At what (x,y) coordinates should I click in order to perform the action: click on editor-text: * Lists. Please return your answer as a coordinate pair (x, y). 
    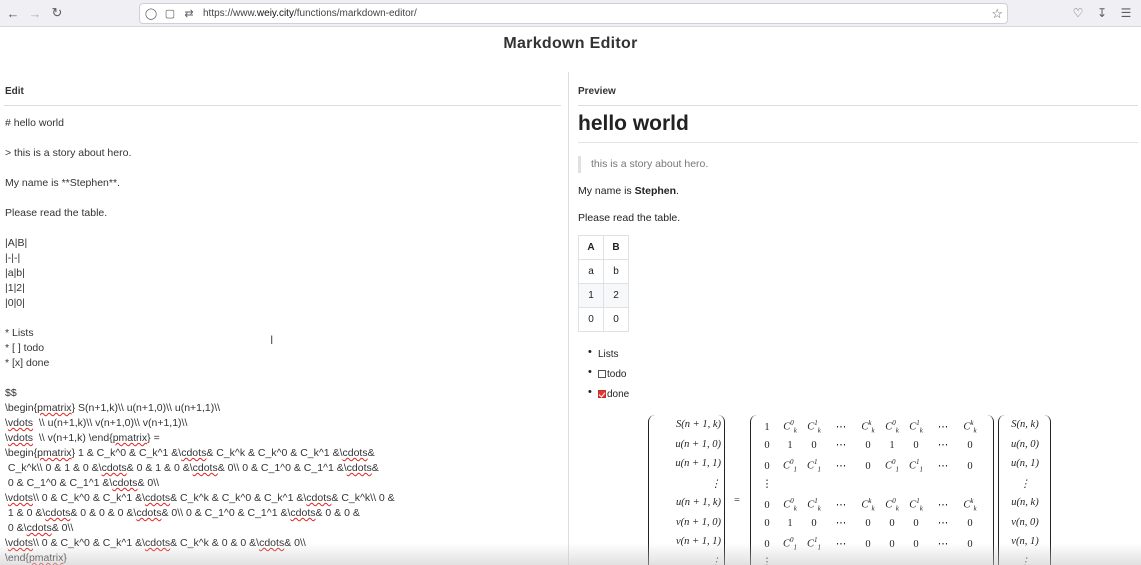
    Looking at the image, I should click on (19, 333).